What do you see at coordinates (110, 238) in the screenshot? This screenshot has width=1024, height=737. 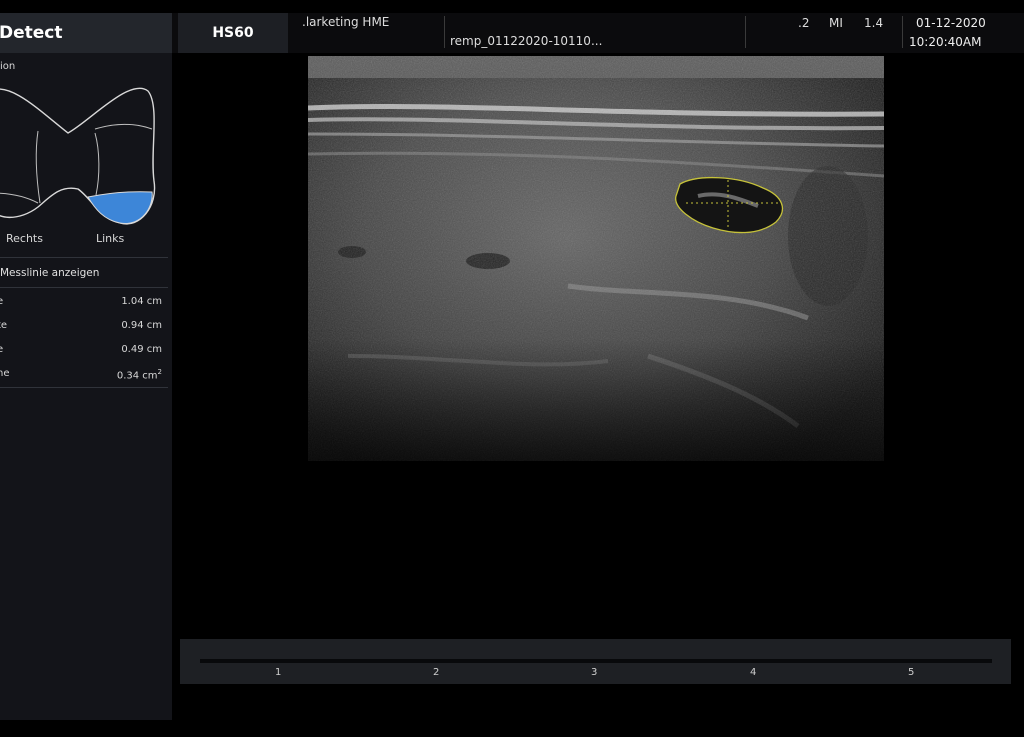 I see `lobe-label-left: Links` at bounding box center [110, 238].